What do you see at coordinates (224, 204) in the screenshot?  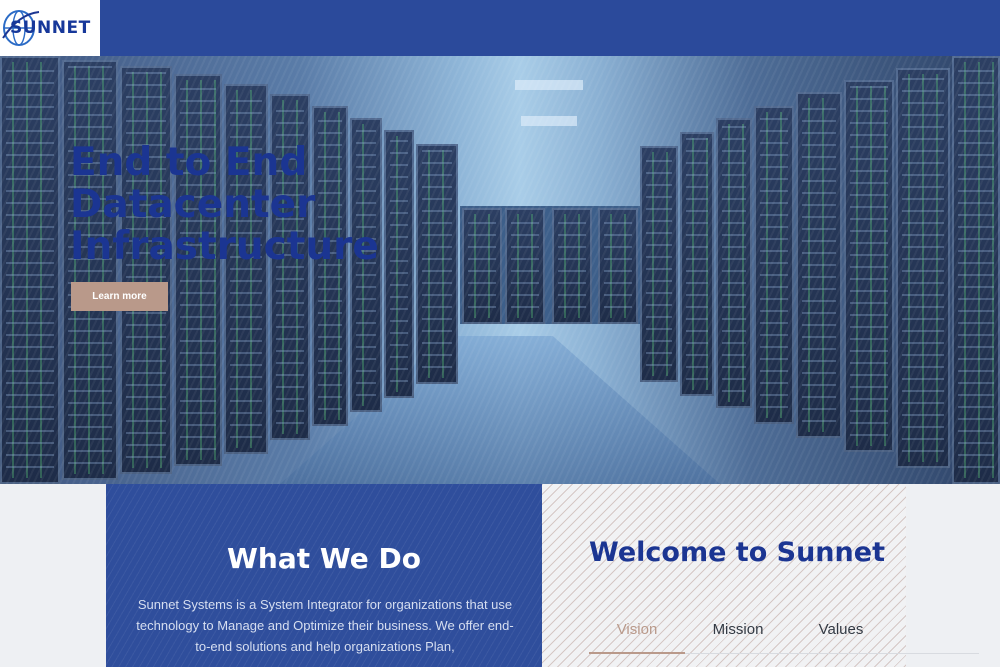 I see `hero-title: End to End Datacenter Infrastructure` at bounding box center [224, 204].